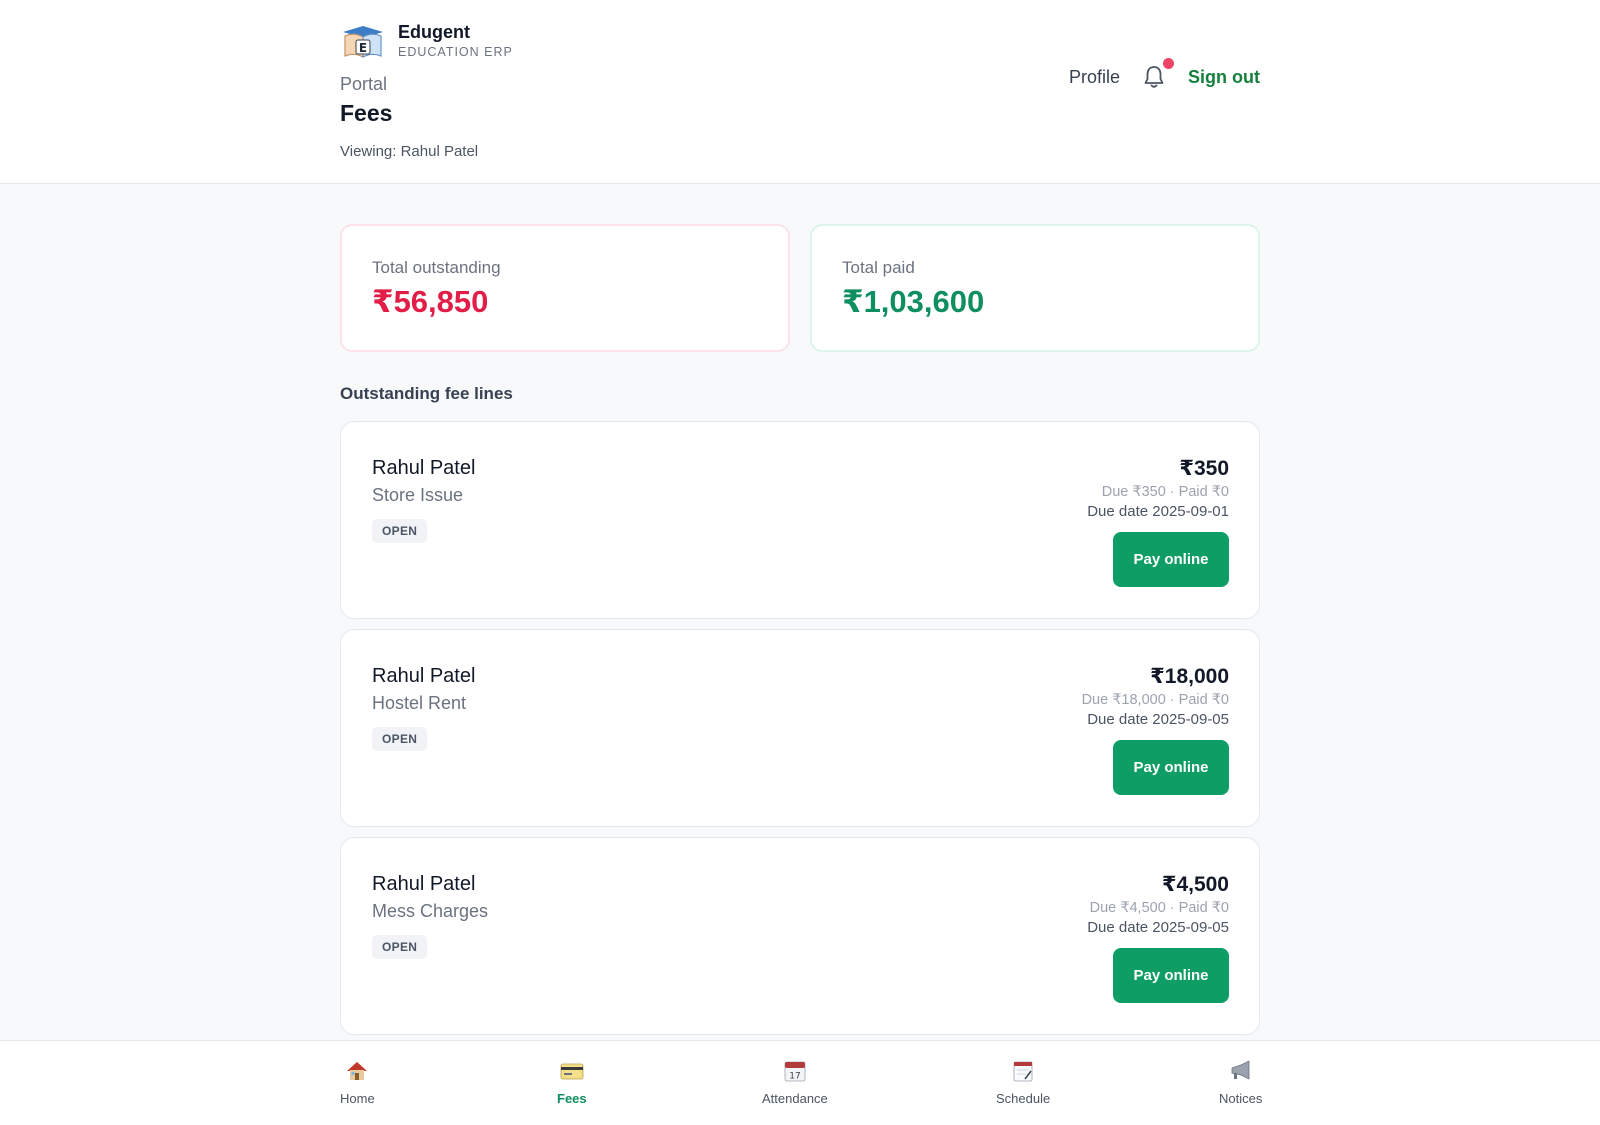 This screenshot has height=1125, width=1600. What do you see at coordinates (357, 1082) in the screenshot?
I see `nav-item-home: Home` at bounding box center [357, 1082].